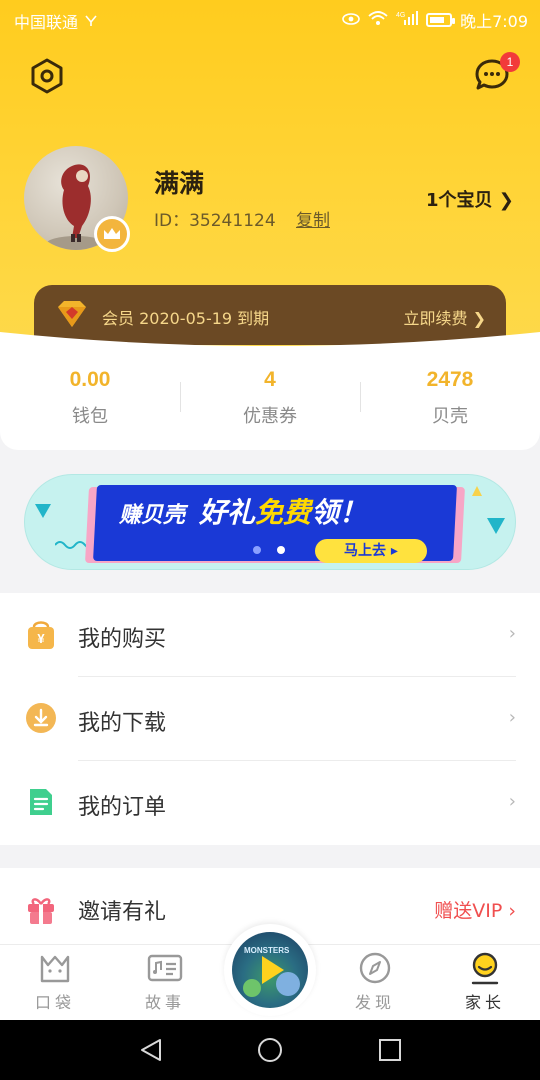 The width and height of the screenshot is (540, 1080). I want to click on shell-label: 贝壳, so click(450, 416).